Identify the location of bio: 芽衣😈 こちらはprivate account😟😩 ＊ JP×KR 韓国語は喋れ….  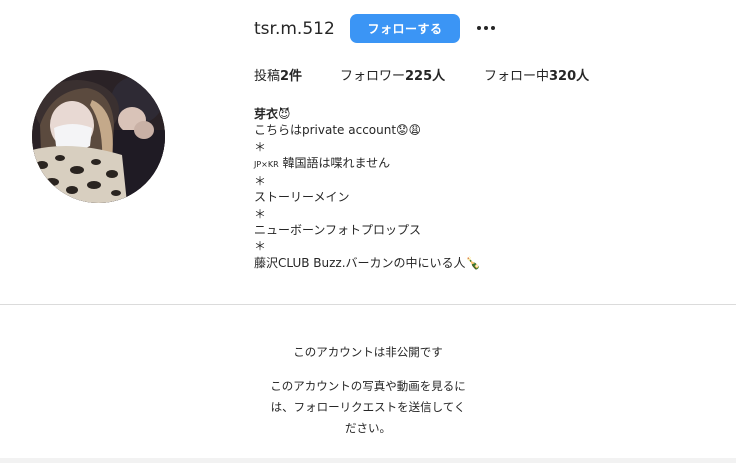
(367, 188).